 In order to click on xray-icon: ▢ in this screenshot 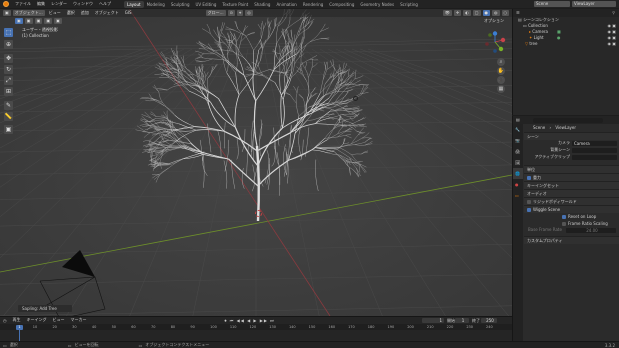, I will do `click(476, 13)`.